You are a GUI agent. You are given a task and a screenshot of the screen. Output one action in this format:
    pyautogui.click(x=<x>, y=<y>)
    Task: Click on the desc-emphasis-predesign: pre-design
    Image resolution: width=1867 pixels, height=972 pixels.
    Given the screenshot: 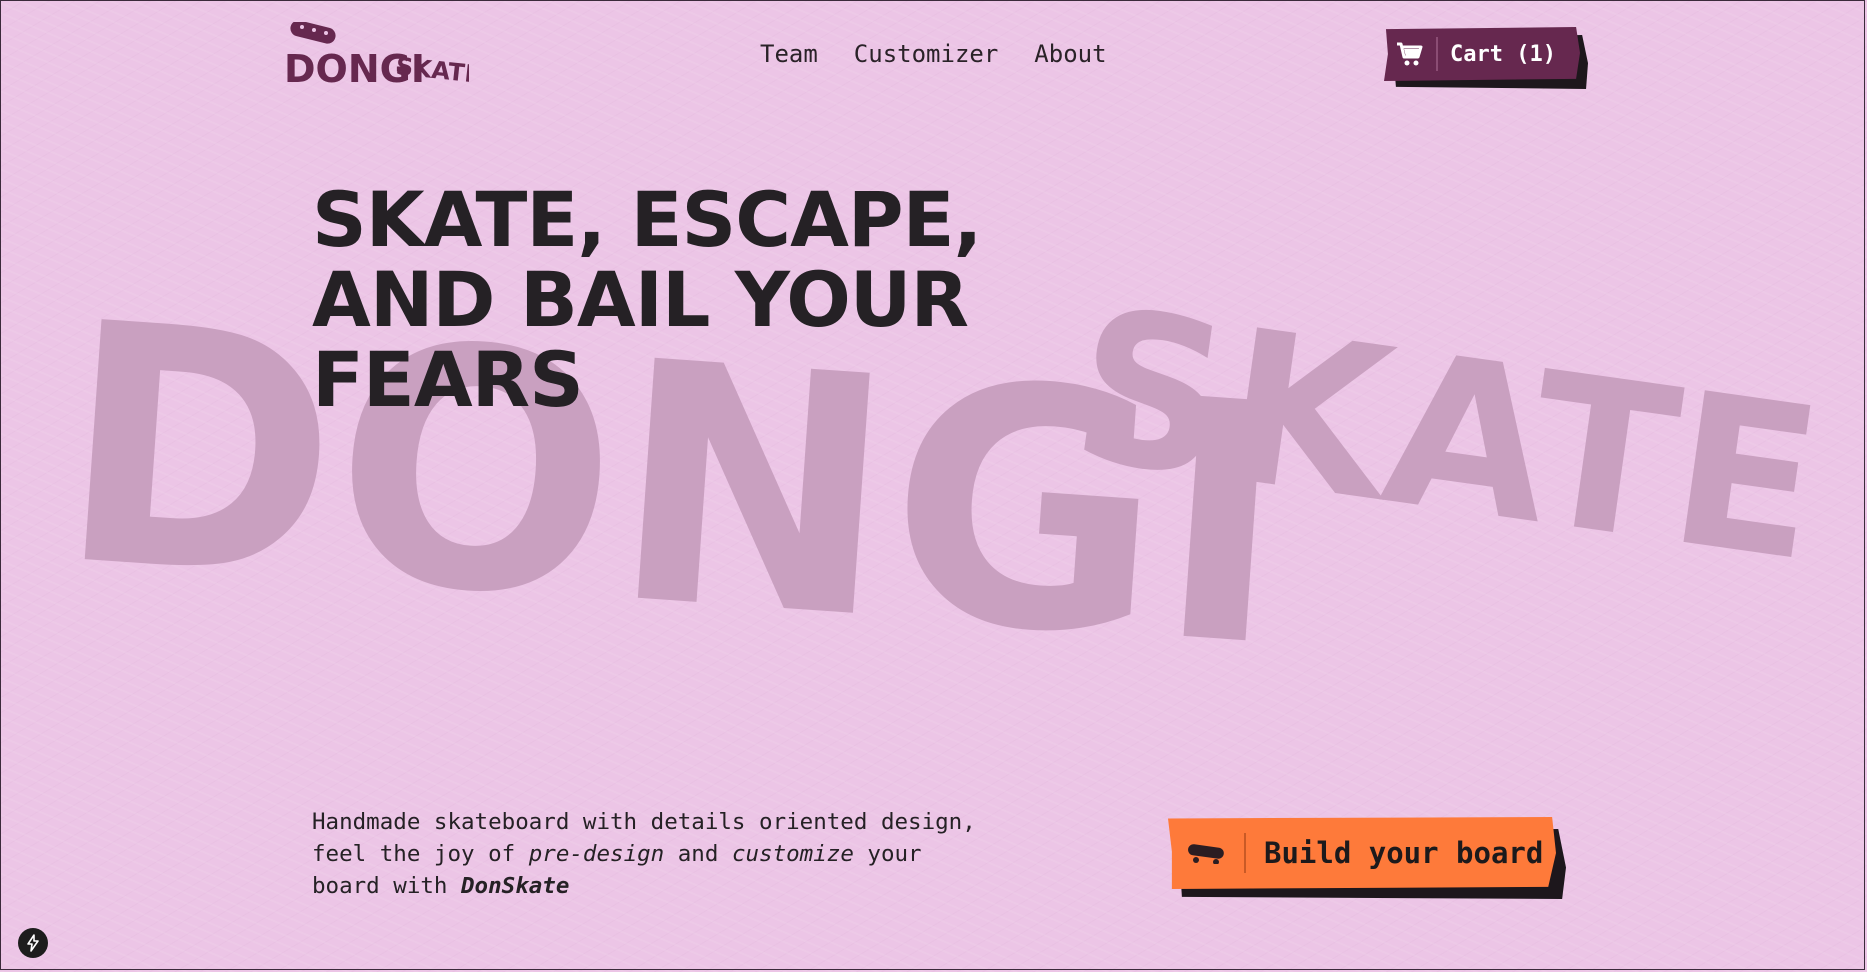 What is the action you would take?
    pyautogui.click(x=596, y=854)
    